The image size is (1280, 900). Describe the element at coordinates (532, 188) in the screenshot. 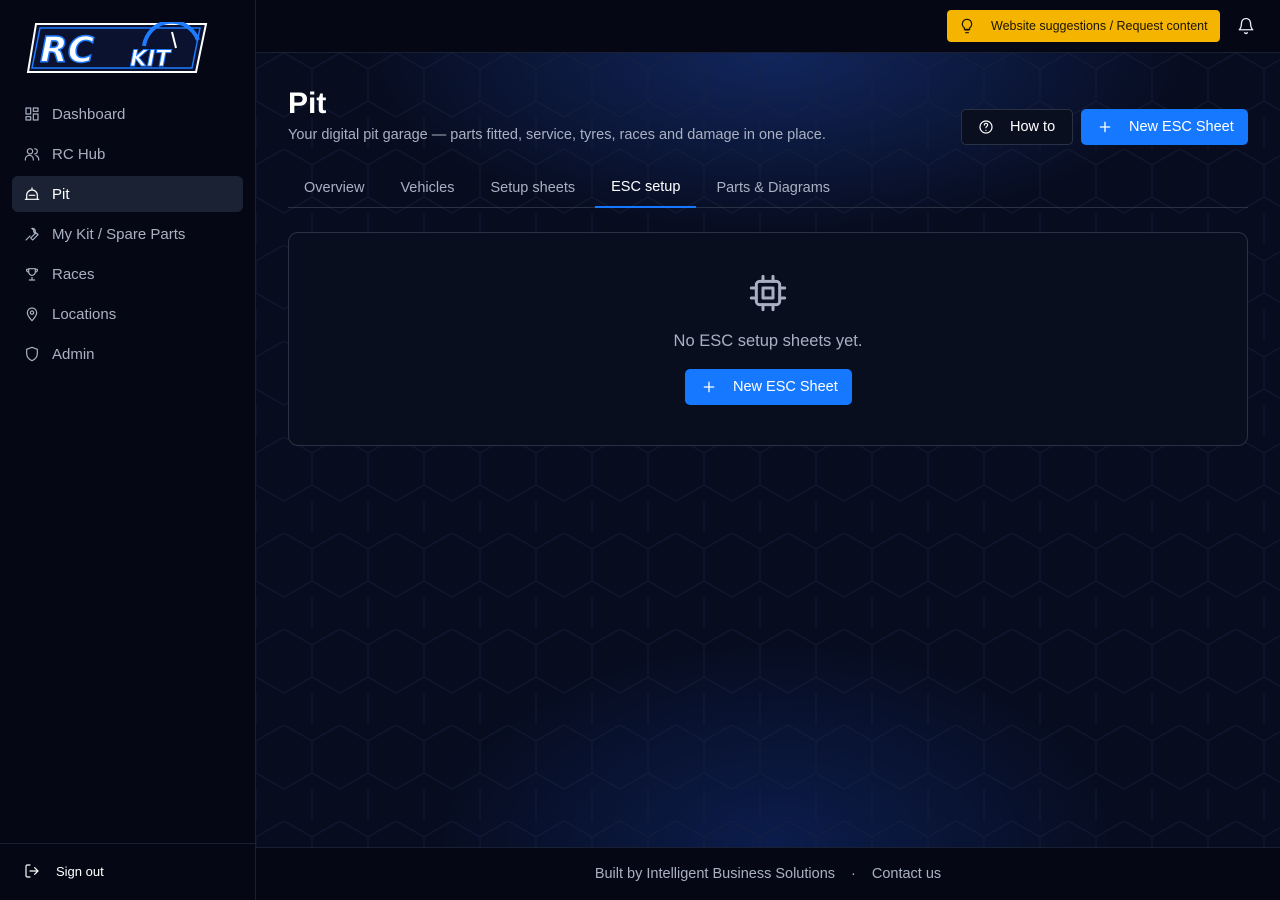

I see `tab-setup-sheets: Setup sheets` at that location.